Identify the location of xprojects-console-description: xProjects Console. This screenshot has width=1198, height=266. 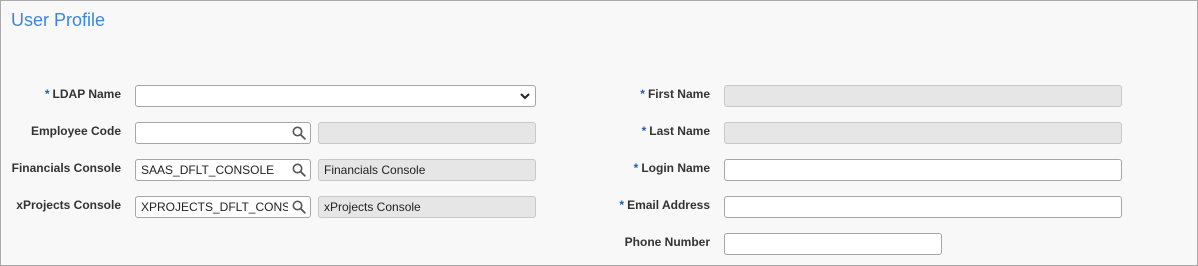
(427, 207).